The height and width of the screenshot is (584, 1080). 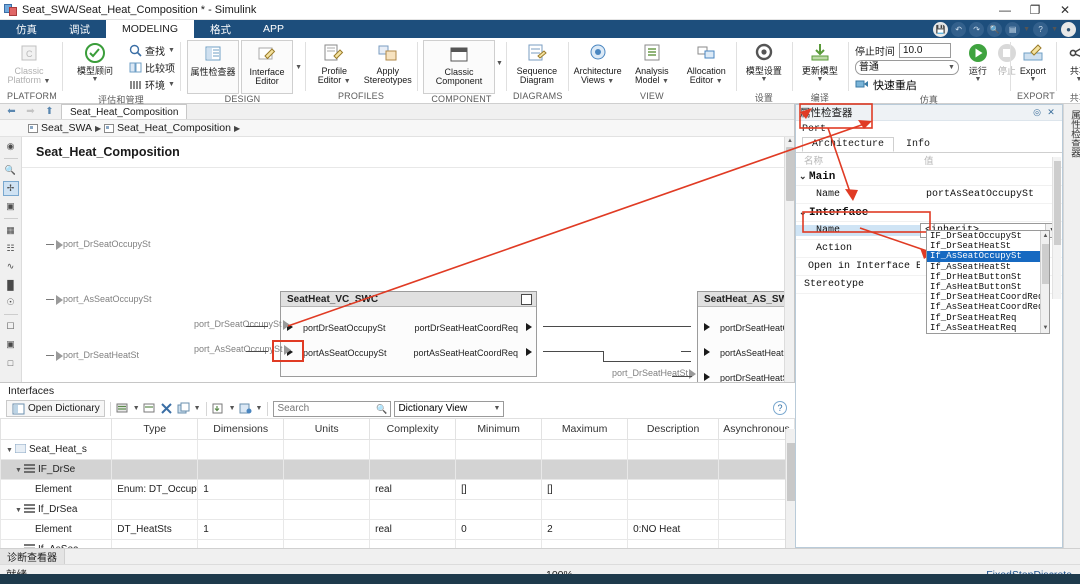 What do you see at coordinates (123, 409) in the screenshot?
I see `add-interface-icon` at bounding box center [123, 409].